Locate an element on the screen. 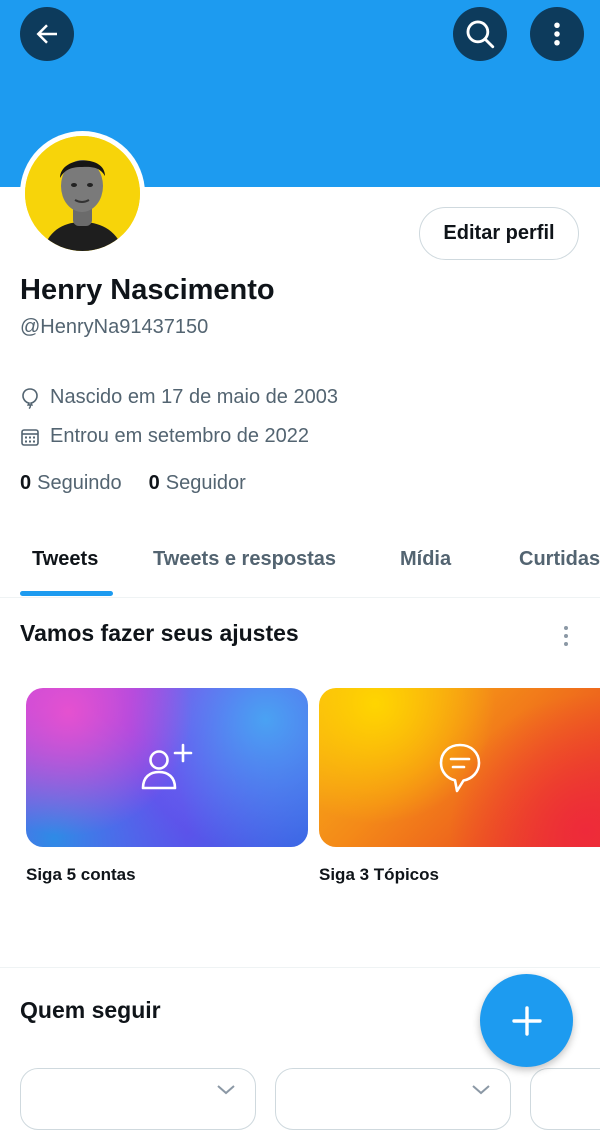  edit-profile-button: Editar perfil is located at coordinates (499, 233).